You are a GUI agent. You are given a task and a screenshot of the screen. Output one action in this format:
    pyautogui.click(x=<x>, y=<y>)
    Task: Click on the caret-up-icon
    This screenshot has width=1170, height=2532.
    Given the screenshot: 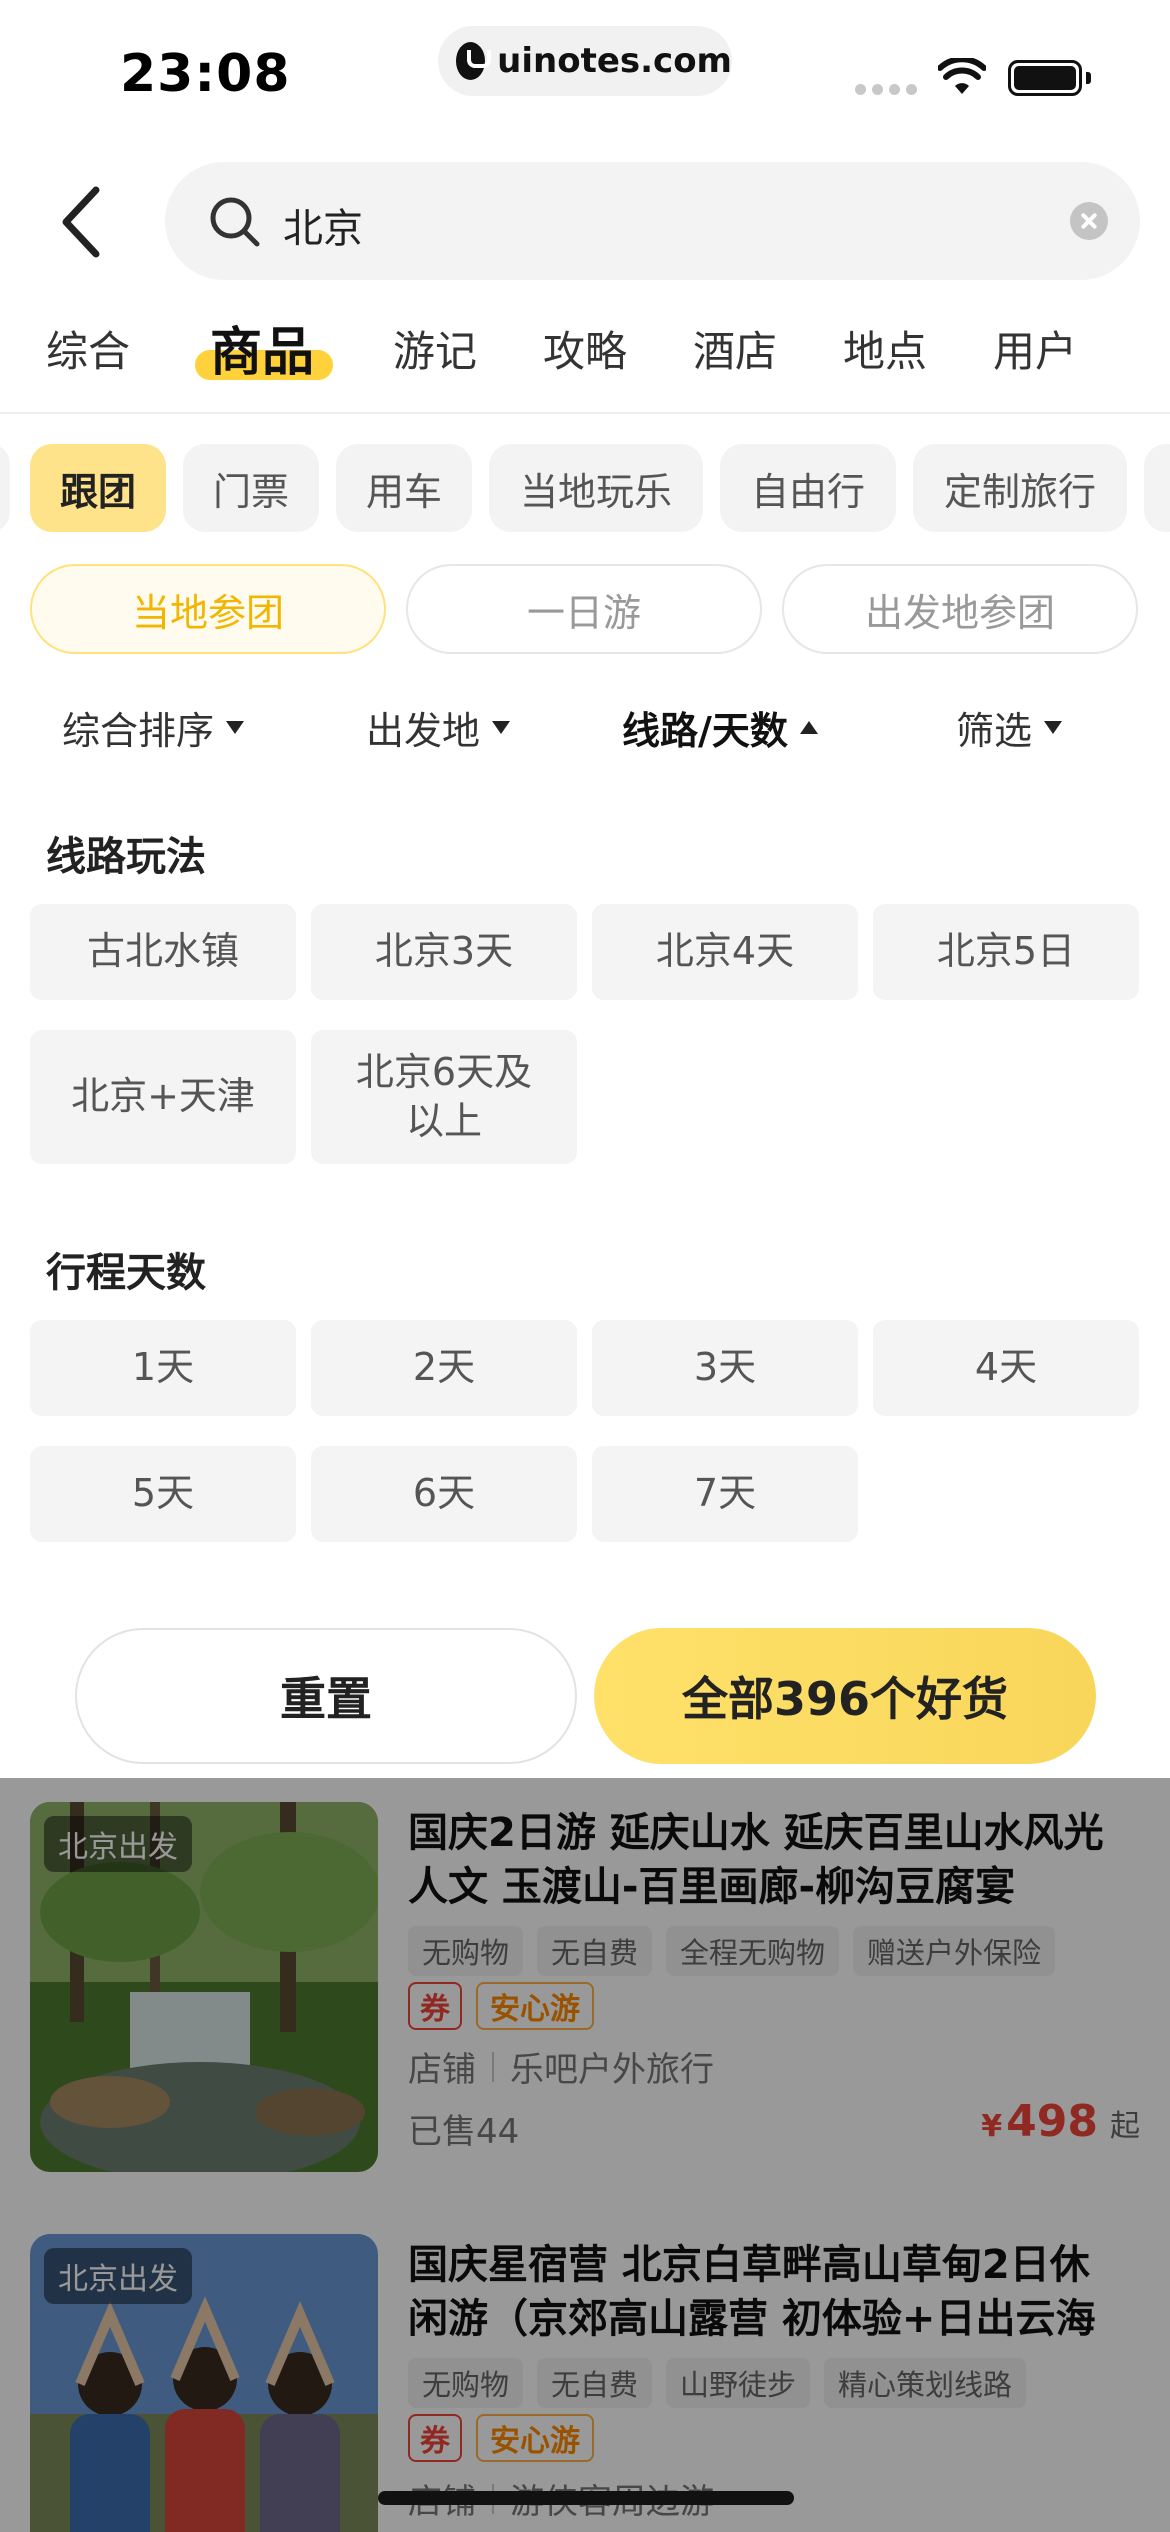 What is the action you would take?
    pyautogui.click(x=808, y=727)
    